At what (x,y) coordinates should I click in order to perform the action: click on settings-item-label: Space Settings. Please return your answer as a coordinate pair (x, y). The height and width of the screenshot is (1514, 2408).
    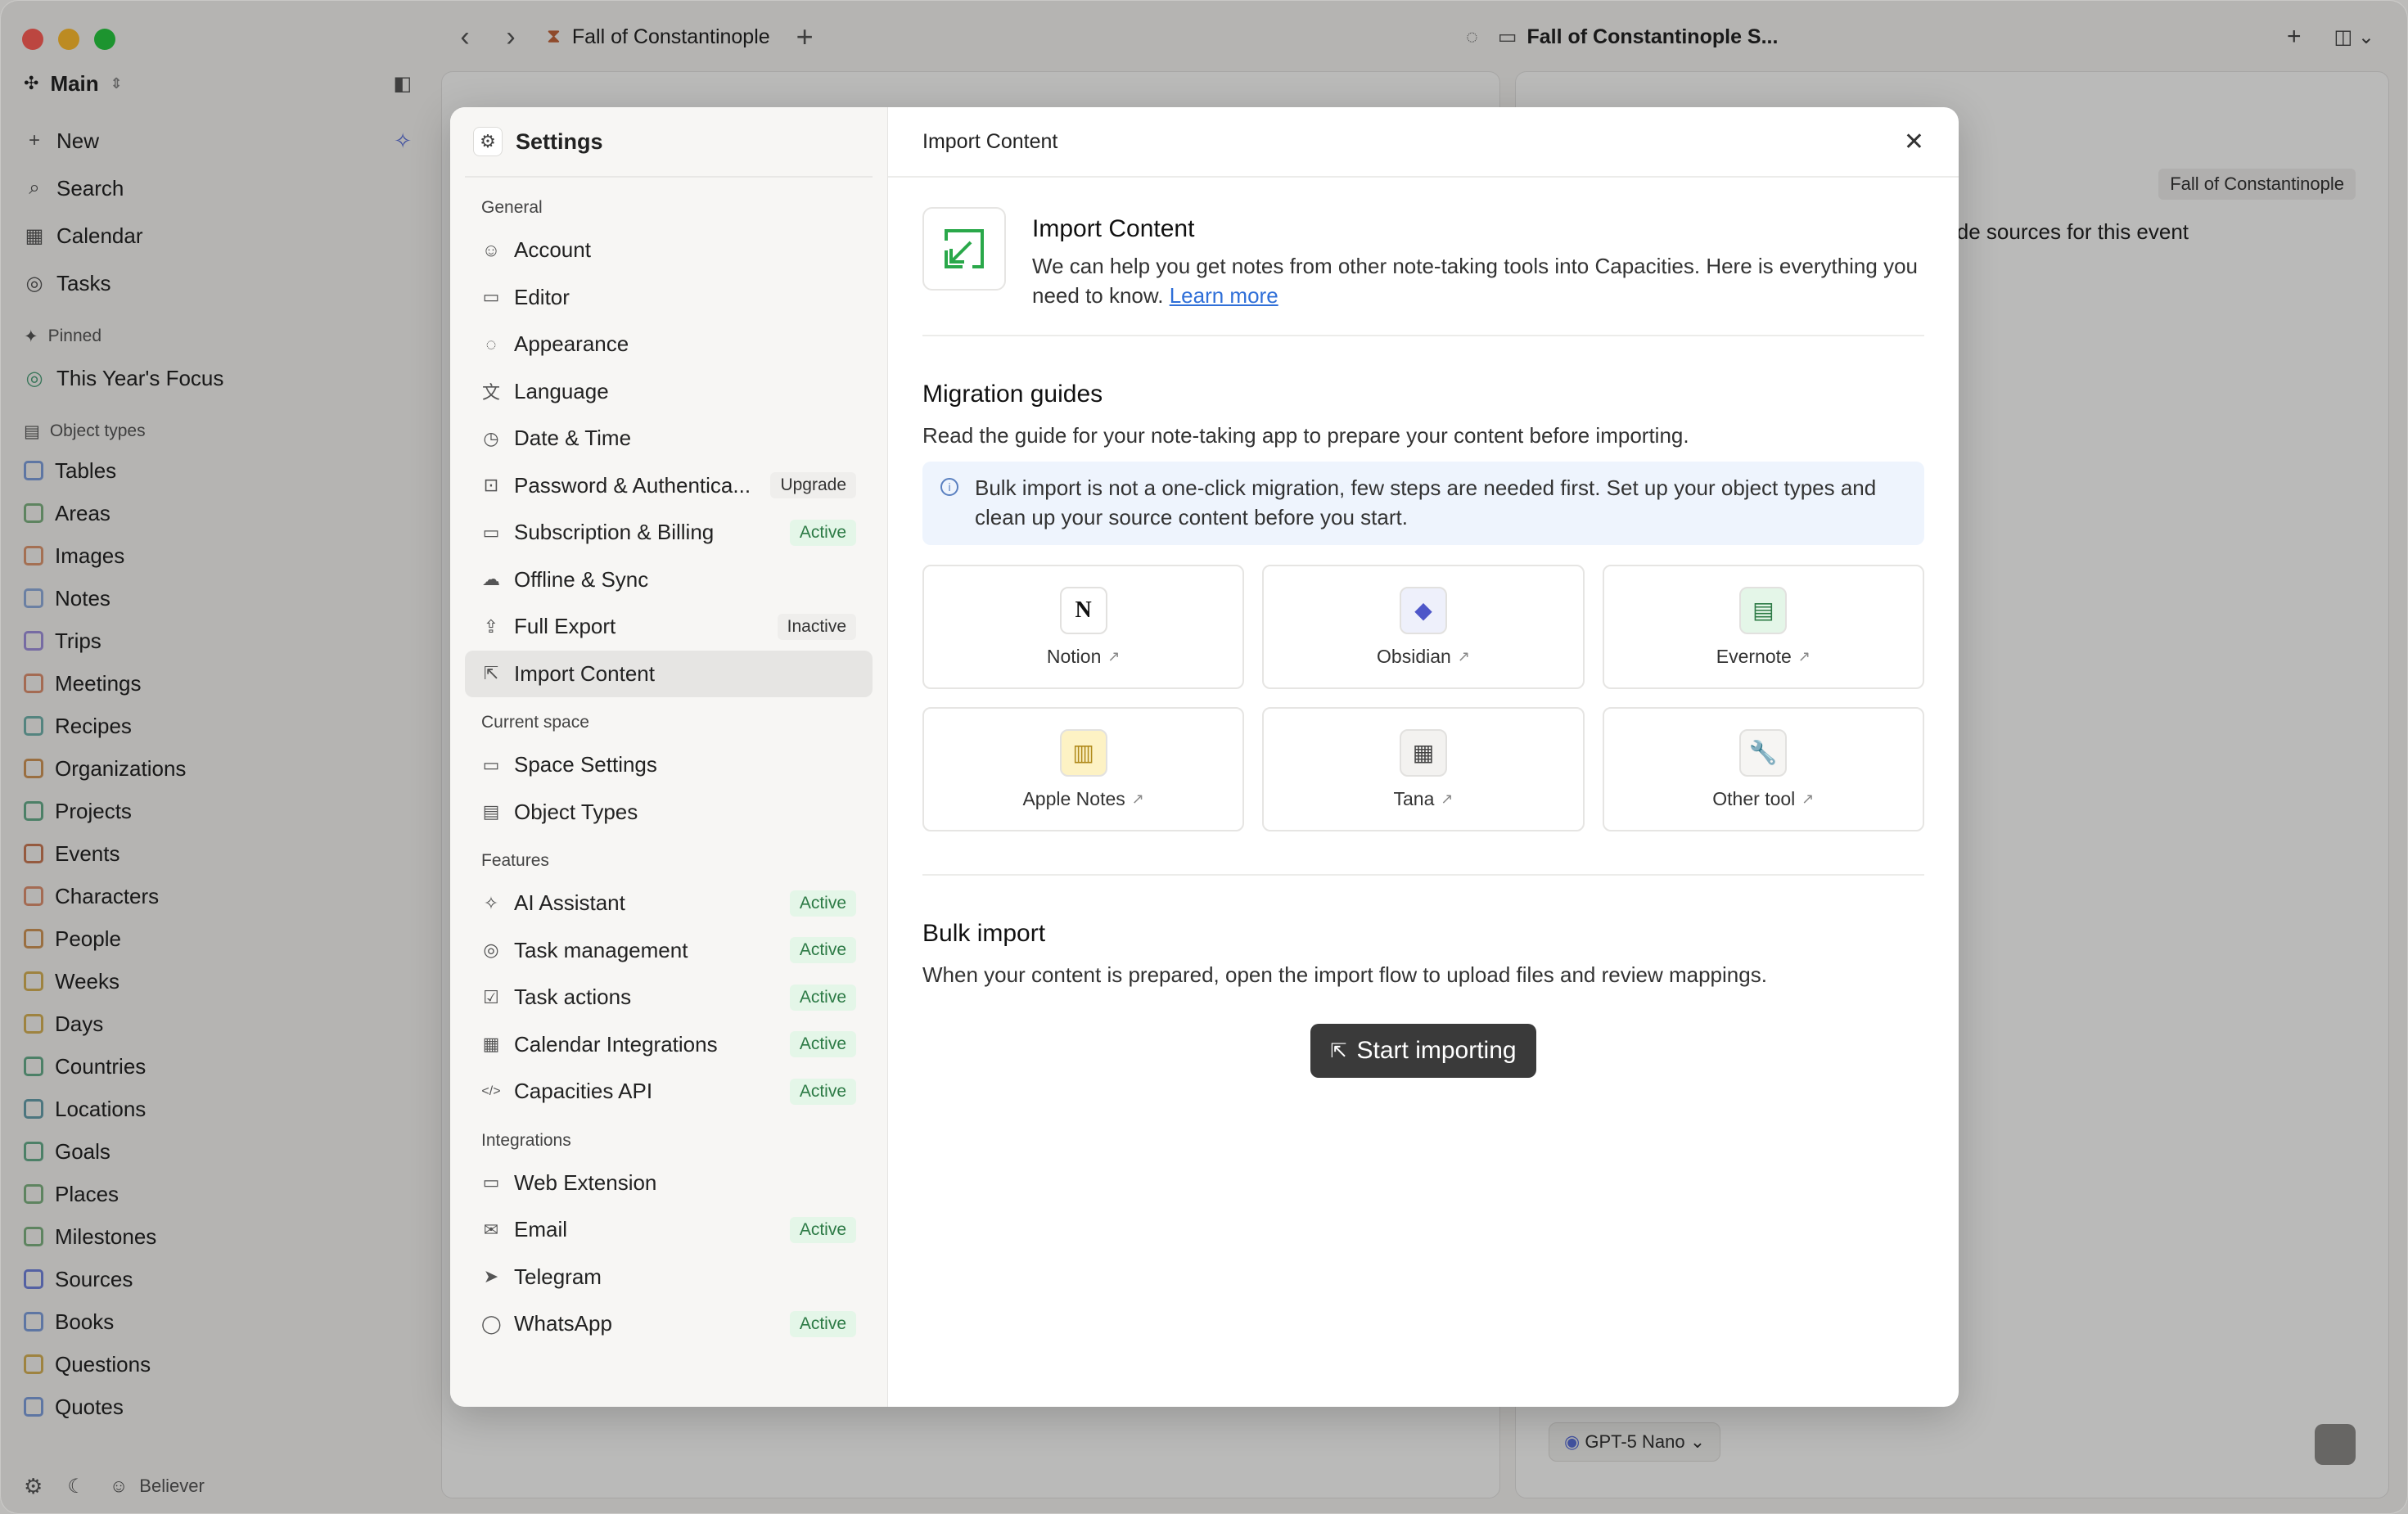
    Looking at the image, I should click on (585, 764).